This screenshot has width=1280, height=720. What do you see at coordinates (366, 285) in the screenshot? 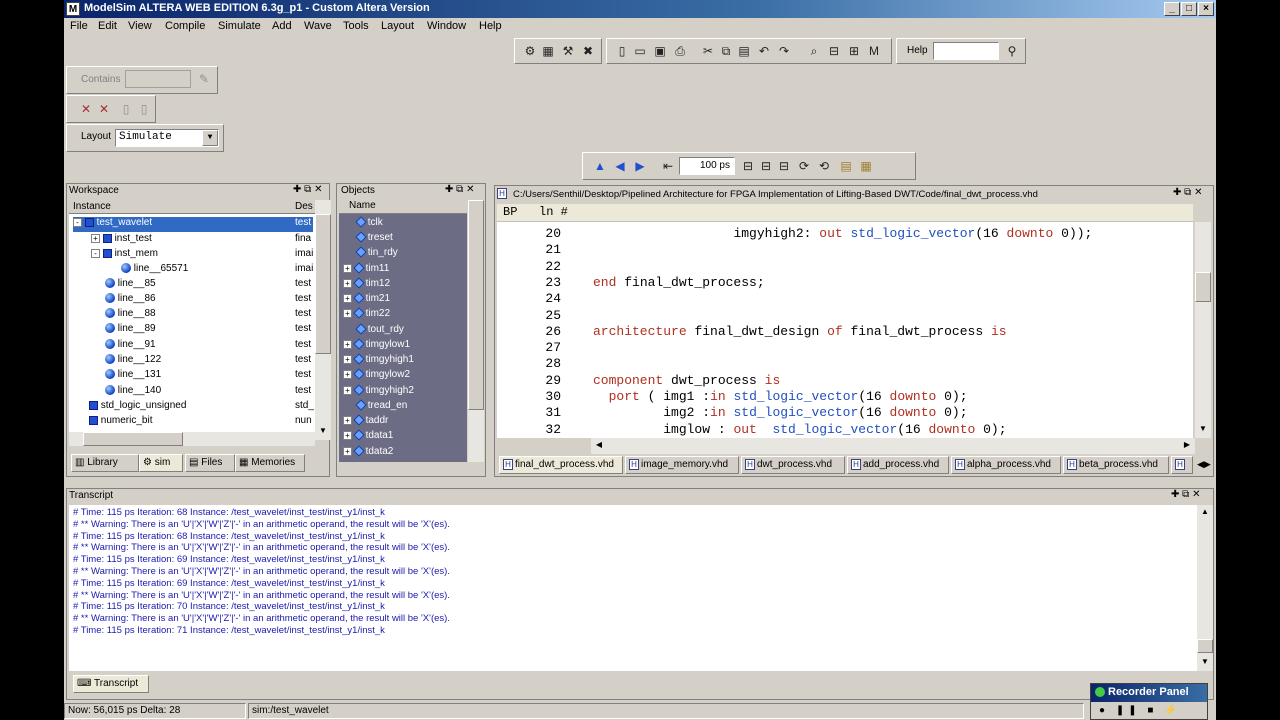
I see `object-item: + tim12` at bounding box center [366, 285].